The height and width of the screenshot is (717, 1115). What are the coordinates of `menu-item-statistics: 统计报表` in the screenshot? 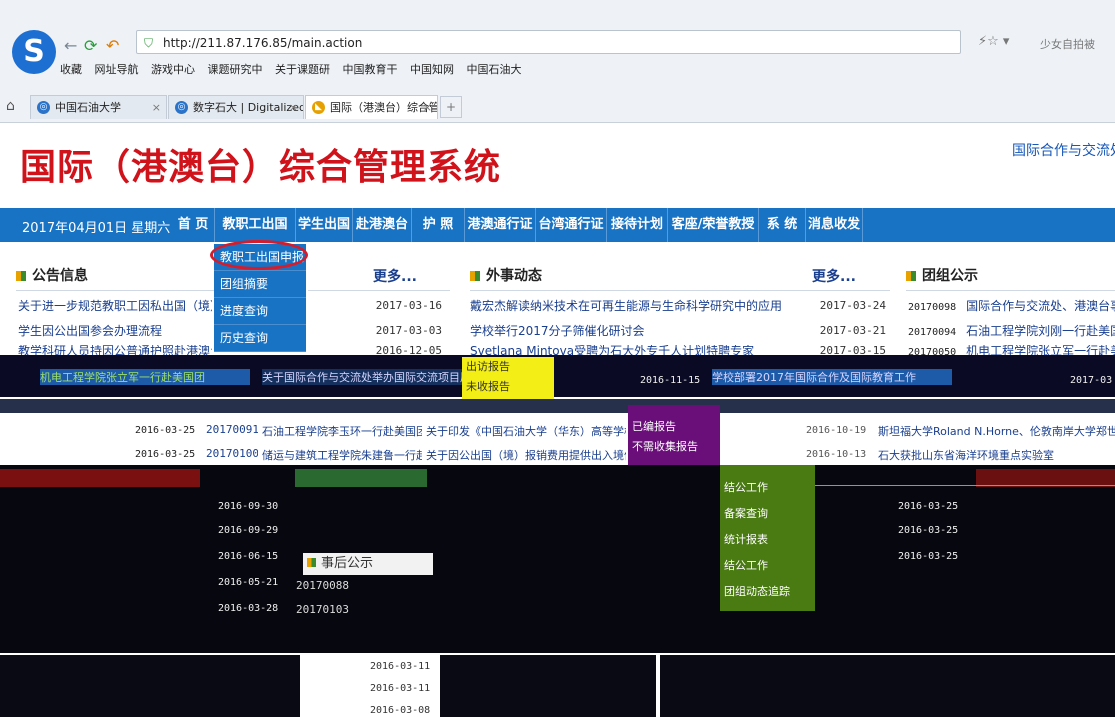 It's located at (767, 540).